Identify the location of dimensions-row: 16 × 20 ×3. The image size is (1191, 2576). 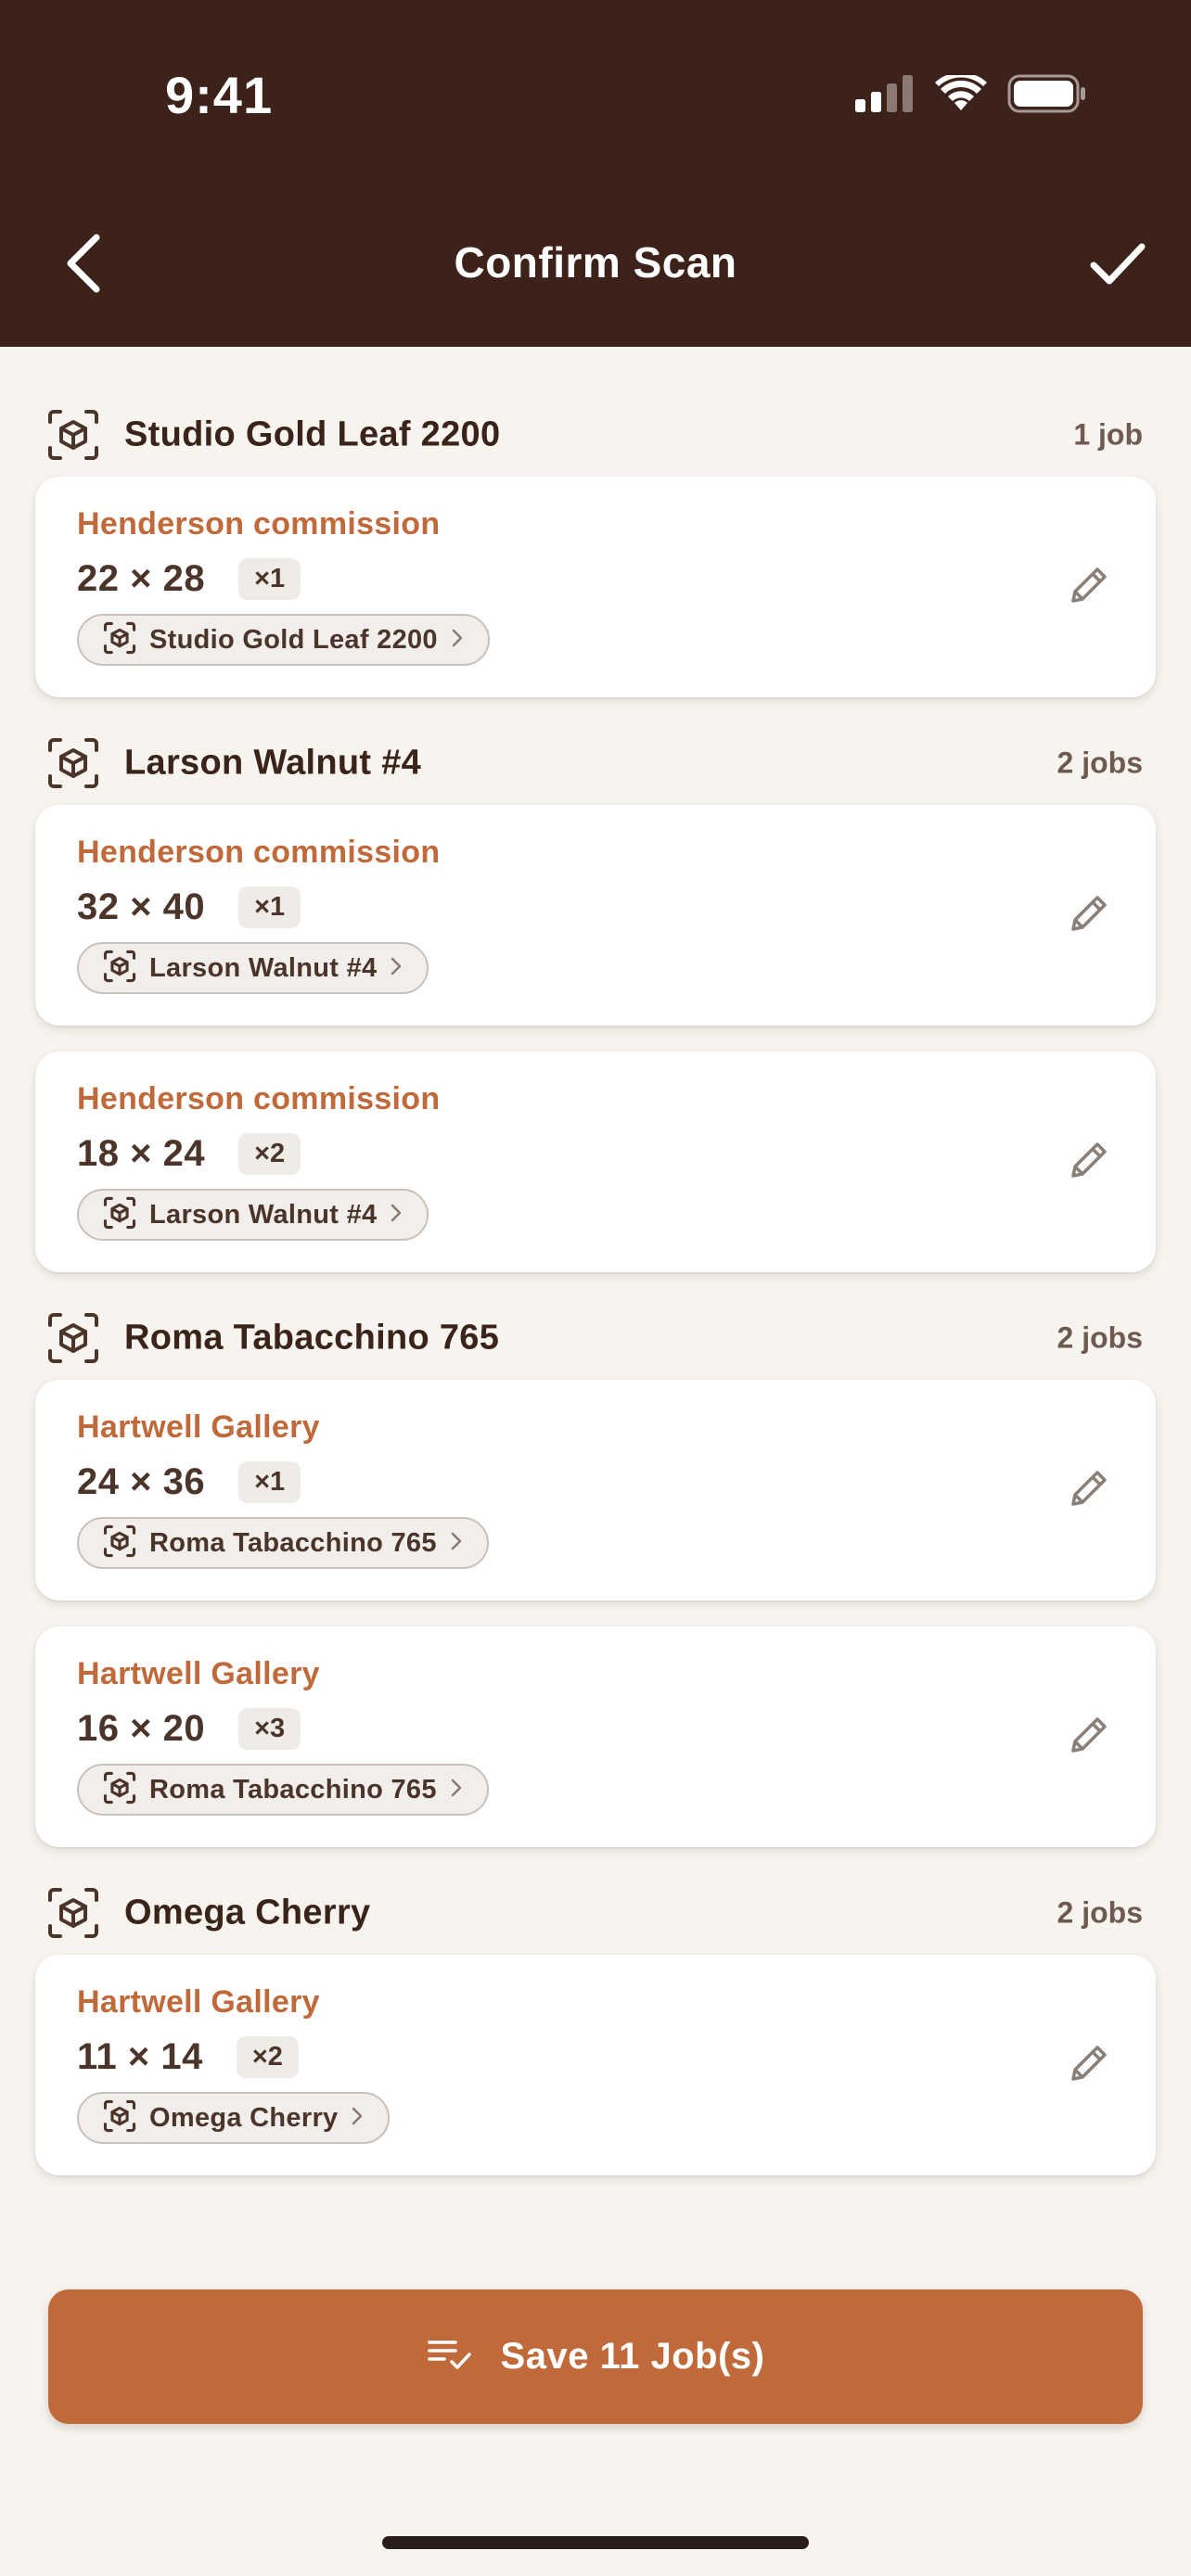
(189, 1729).